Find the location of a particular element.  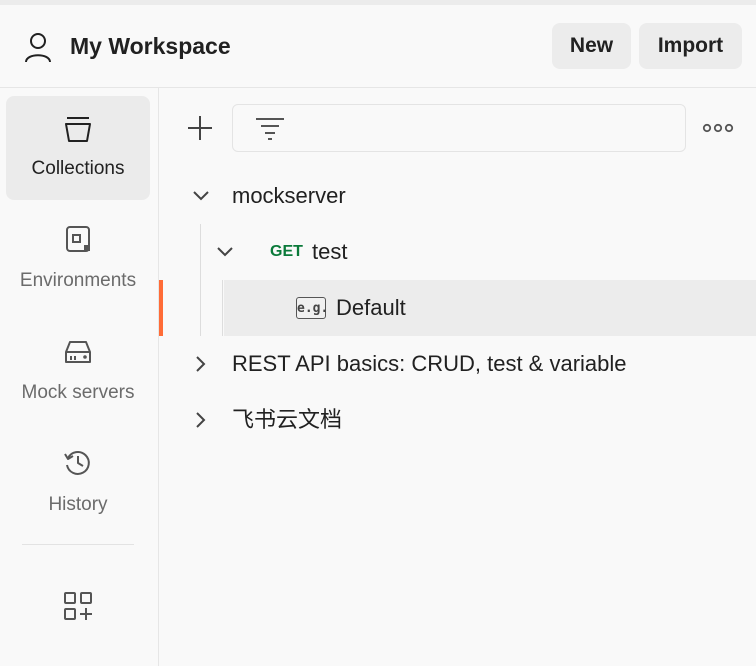

workspace-title: My Workspace is located at coordinates (150, 46).